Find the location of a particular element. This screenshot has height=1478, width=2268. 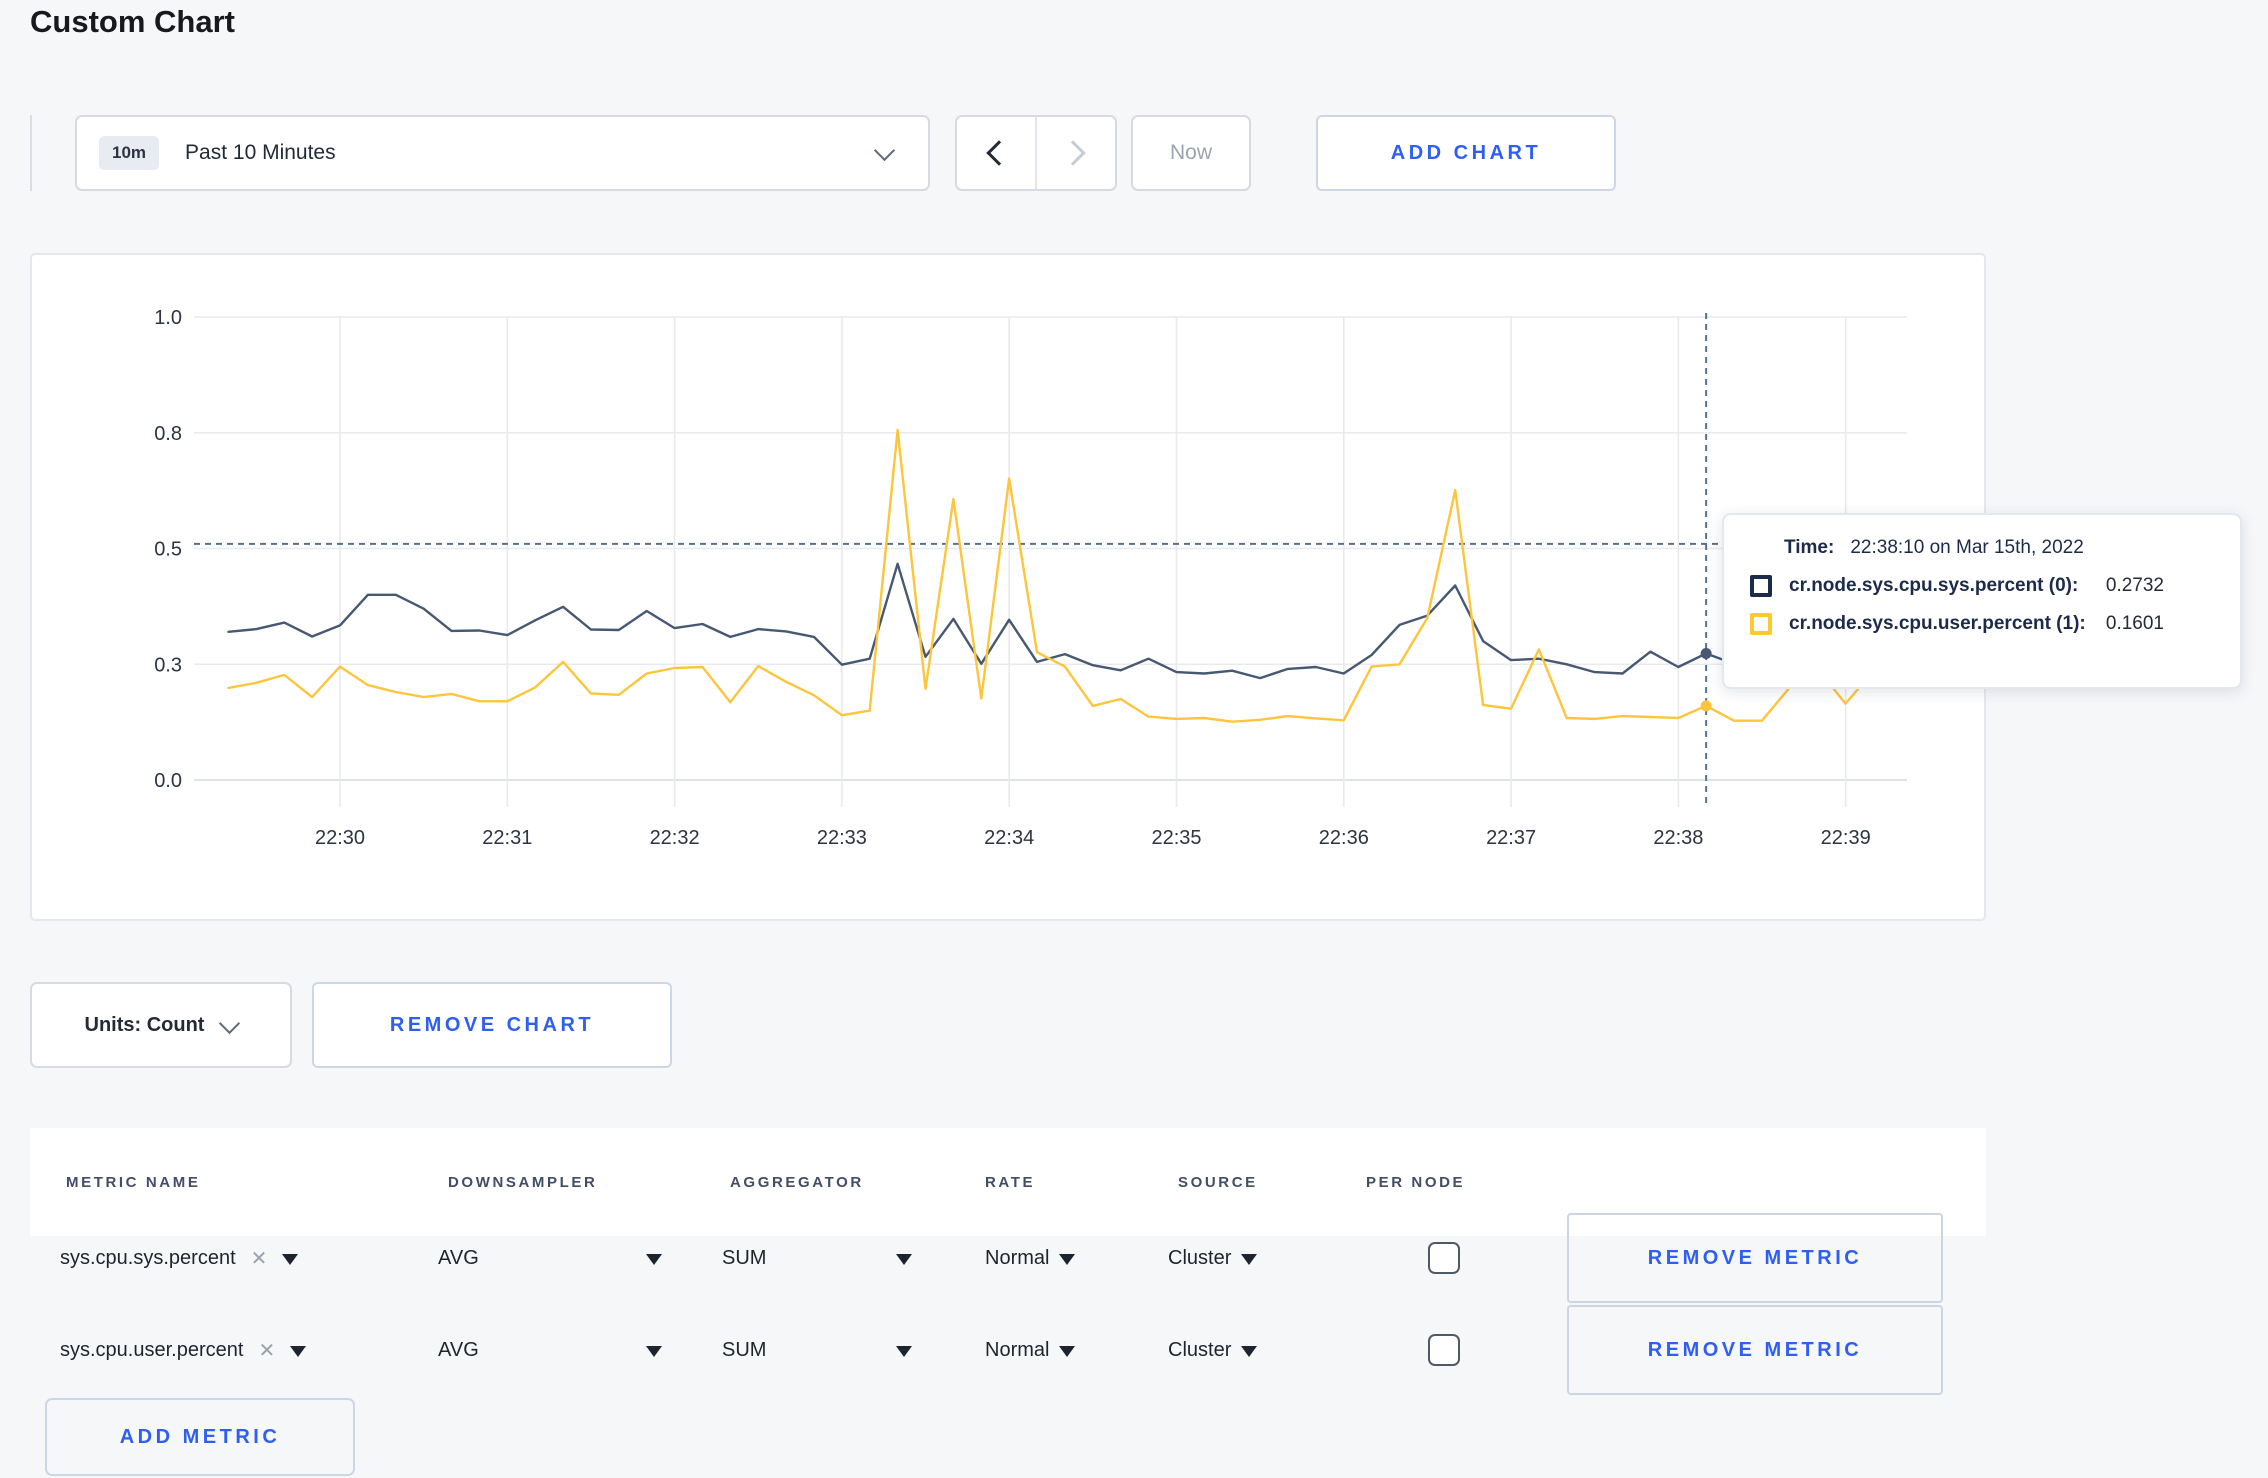

time-nav-group is located at coordinates (1036, 153).